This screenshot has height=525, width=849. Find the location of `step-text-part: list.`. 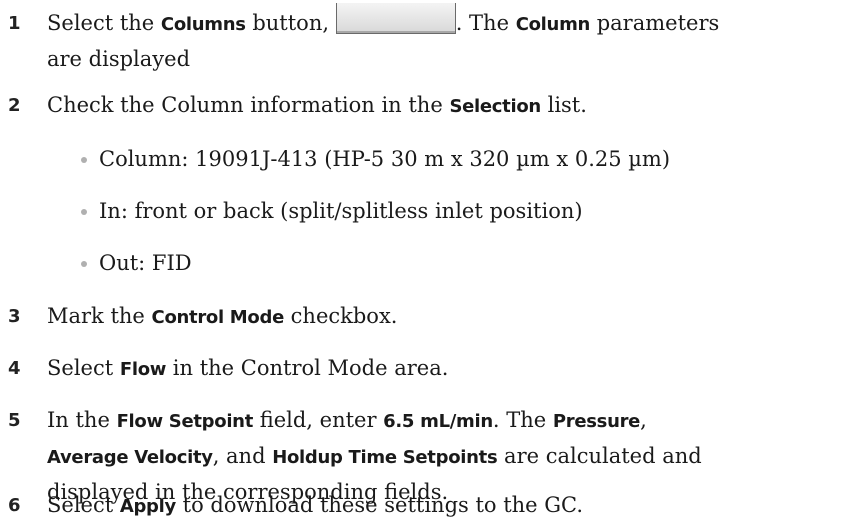

step-text-part: list. is located at coordinates (563, 105).